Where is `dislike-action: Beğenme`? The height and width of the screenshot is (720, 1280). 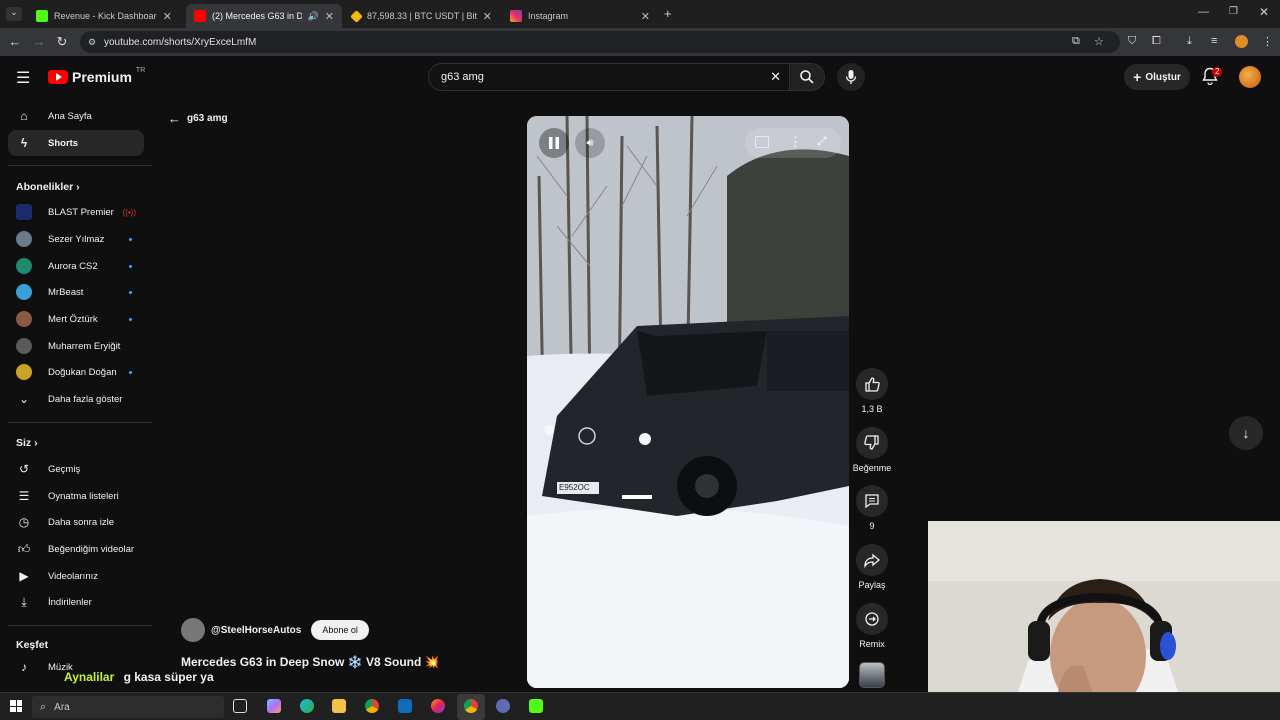
dislike-action: Beğenme is located at coordinates (872, 450).